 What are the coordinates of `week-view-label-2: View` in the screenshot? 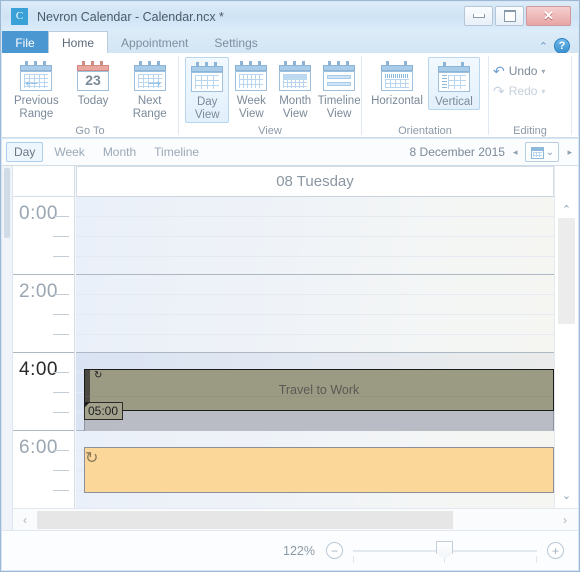 It's located at (251, 114).